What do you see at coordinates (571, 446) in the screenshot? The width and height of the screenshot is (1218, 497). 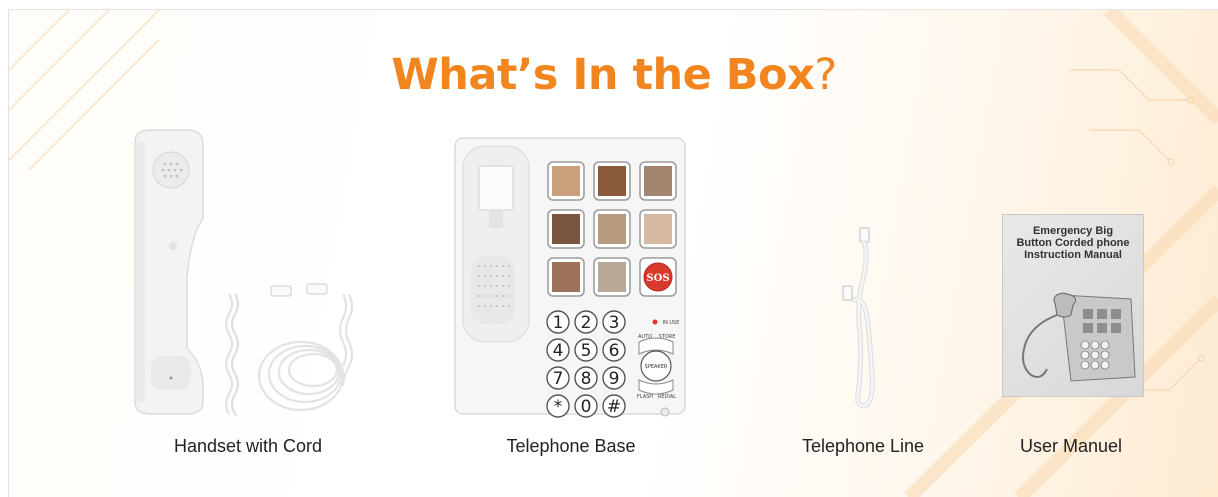 I see `caption-telephone-base: Telephone Base` at bounding box center [571, 446].